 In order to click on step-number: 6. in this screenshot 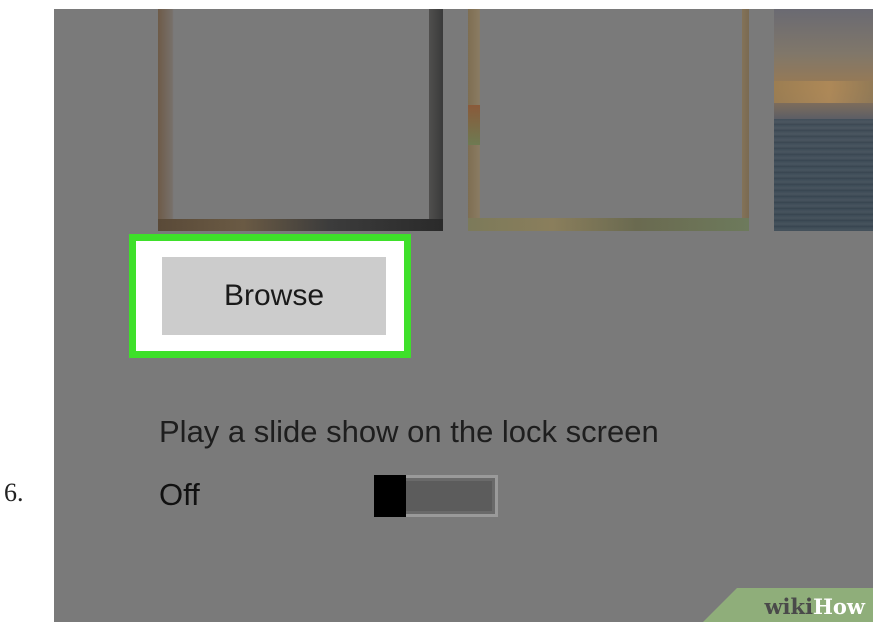, I will do `click(14, 492)`.